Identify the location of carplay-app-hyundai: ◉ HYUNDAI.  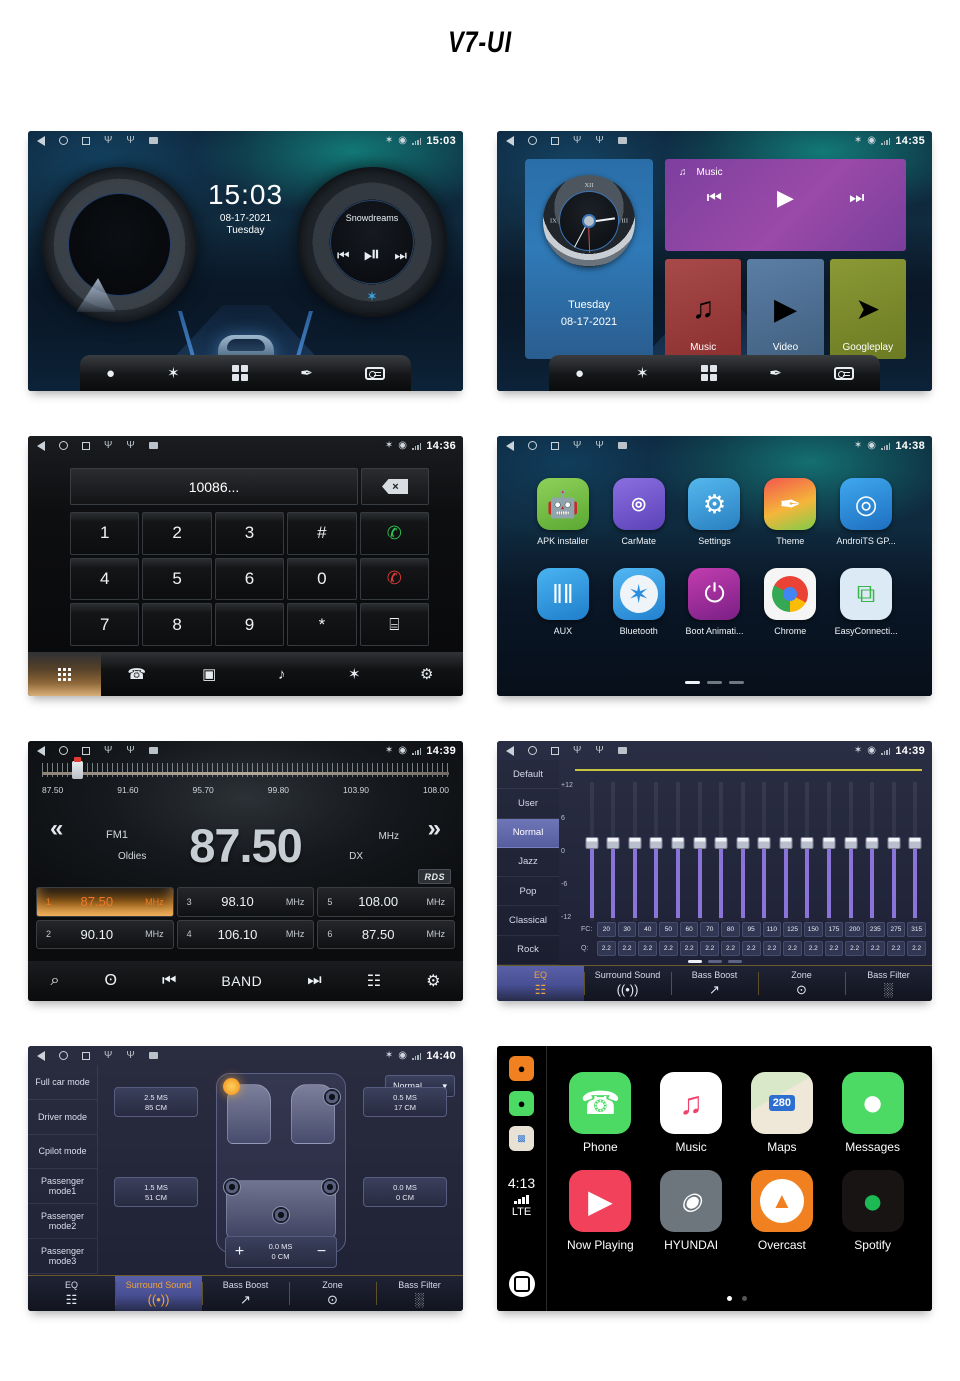
(691, 1211).